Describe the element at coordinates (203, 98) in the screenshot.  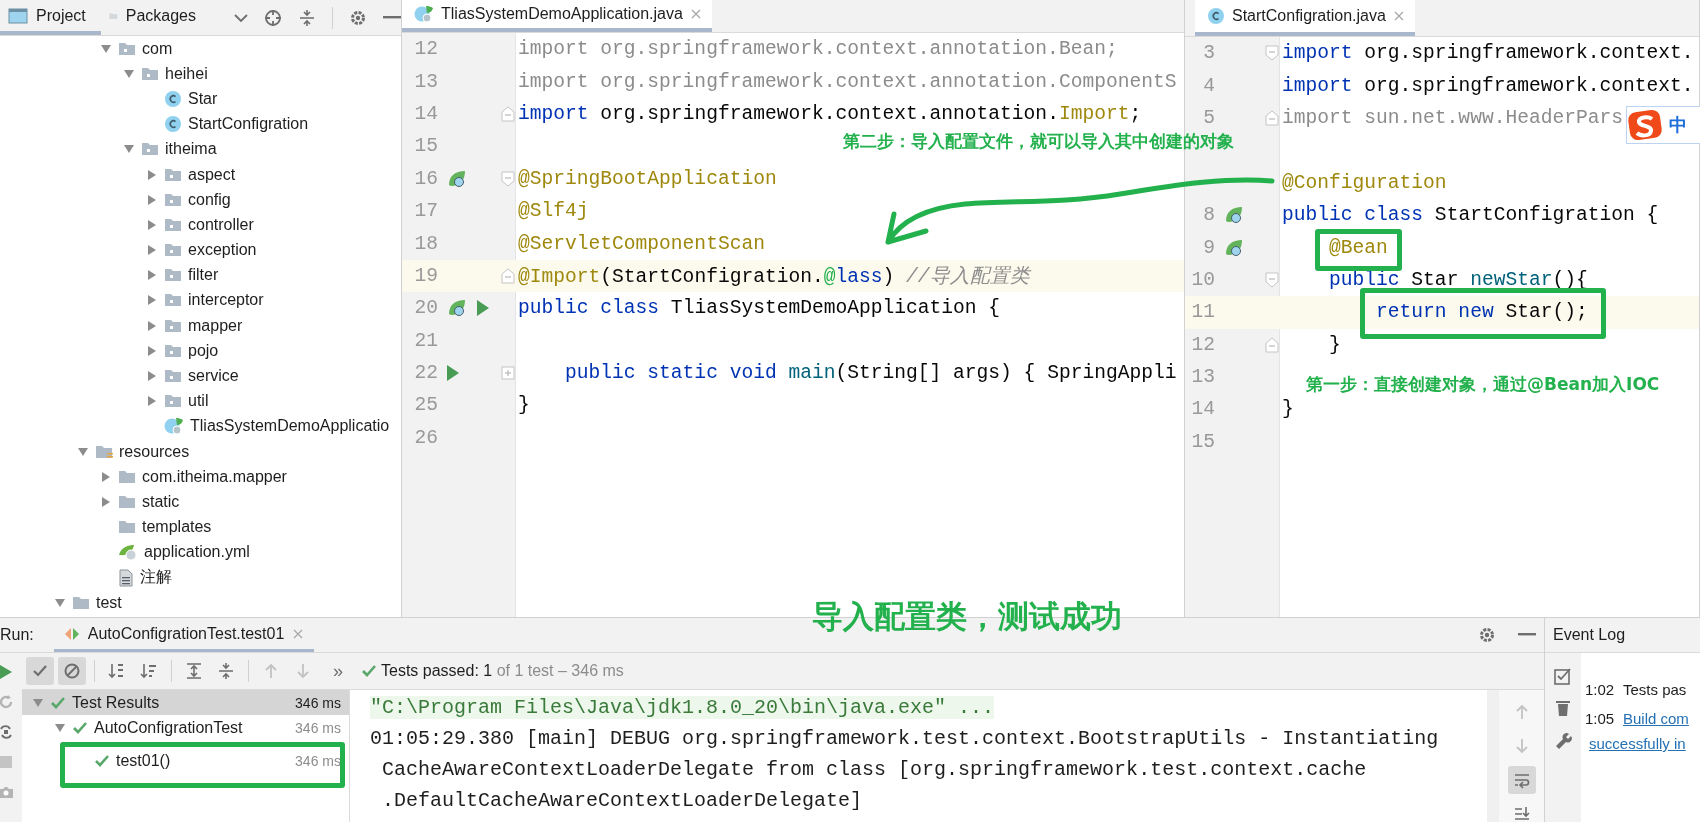
I see `tree-item: Star` at that location.